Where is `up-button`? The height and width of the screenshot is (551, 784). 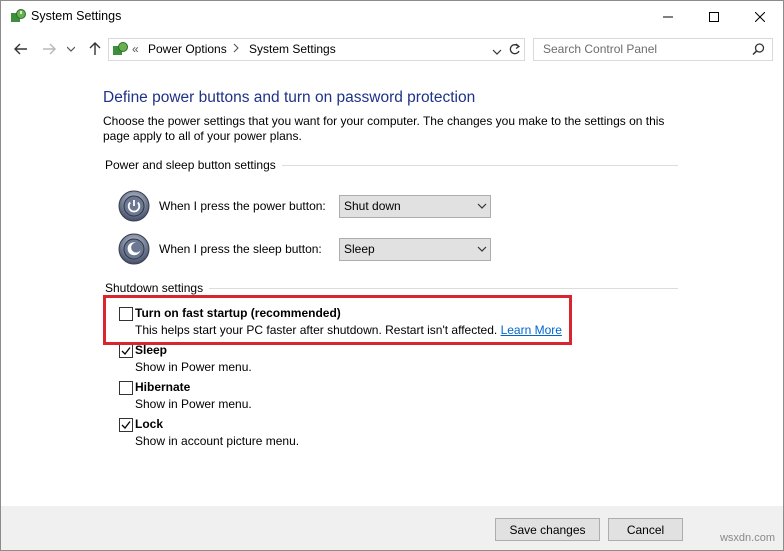
up-button is located at coordinates (95, 49).